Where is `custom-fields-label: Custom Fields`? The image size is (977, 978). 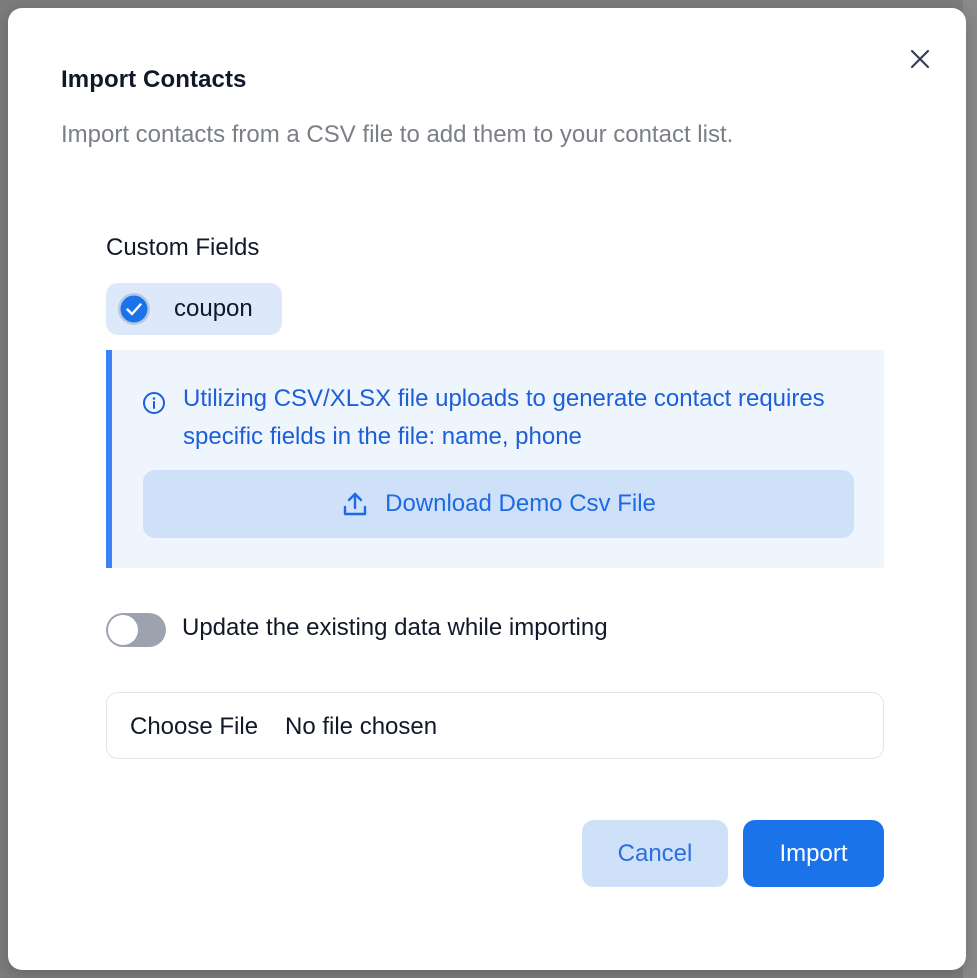
custom-fields-label: Custom Fields is located at coordinates (183, 247).